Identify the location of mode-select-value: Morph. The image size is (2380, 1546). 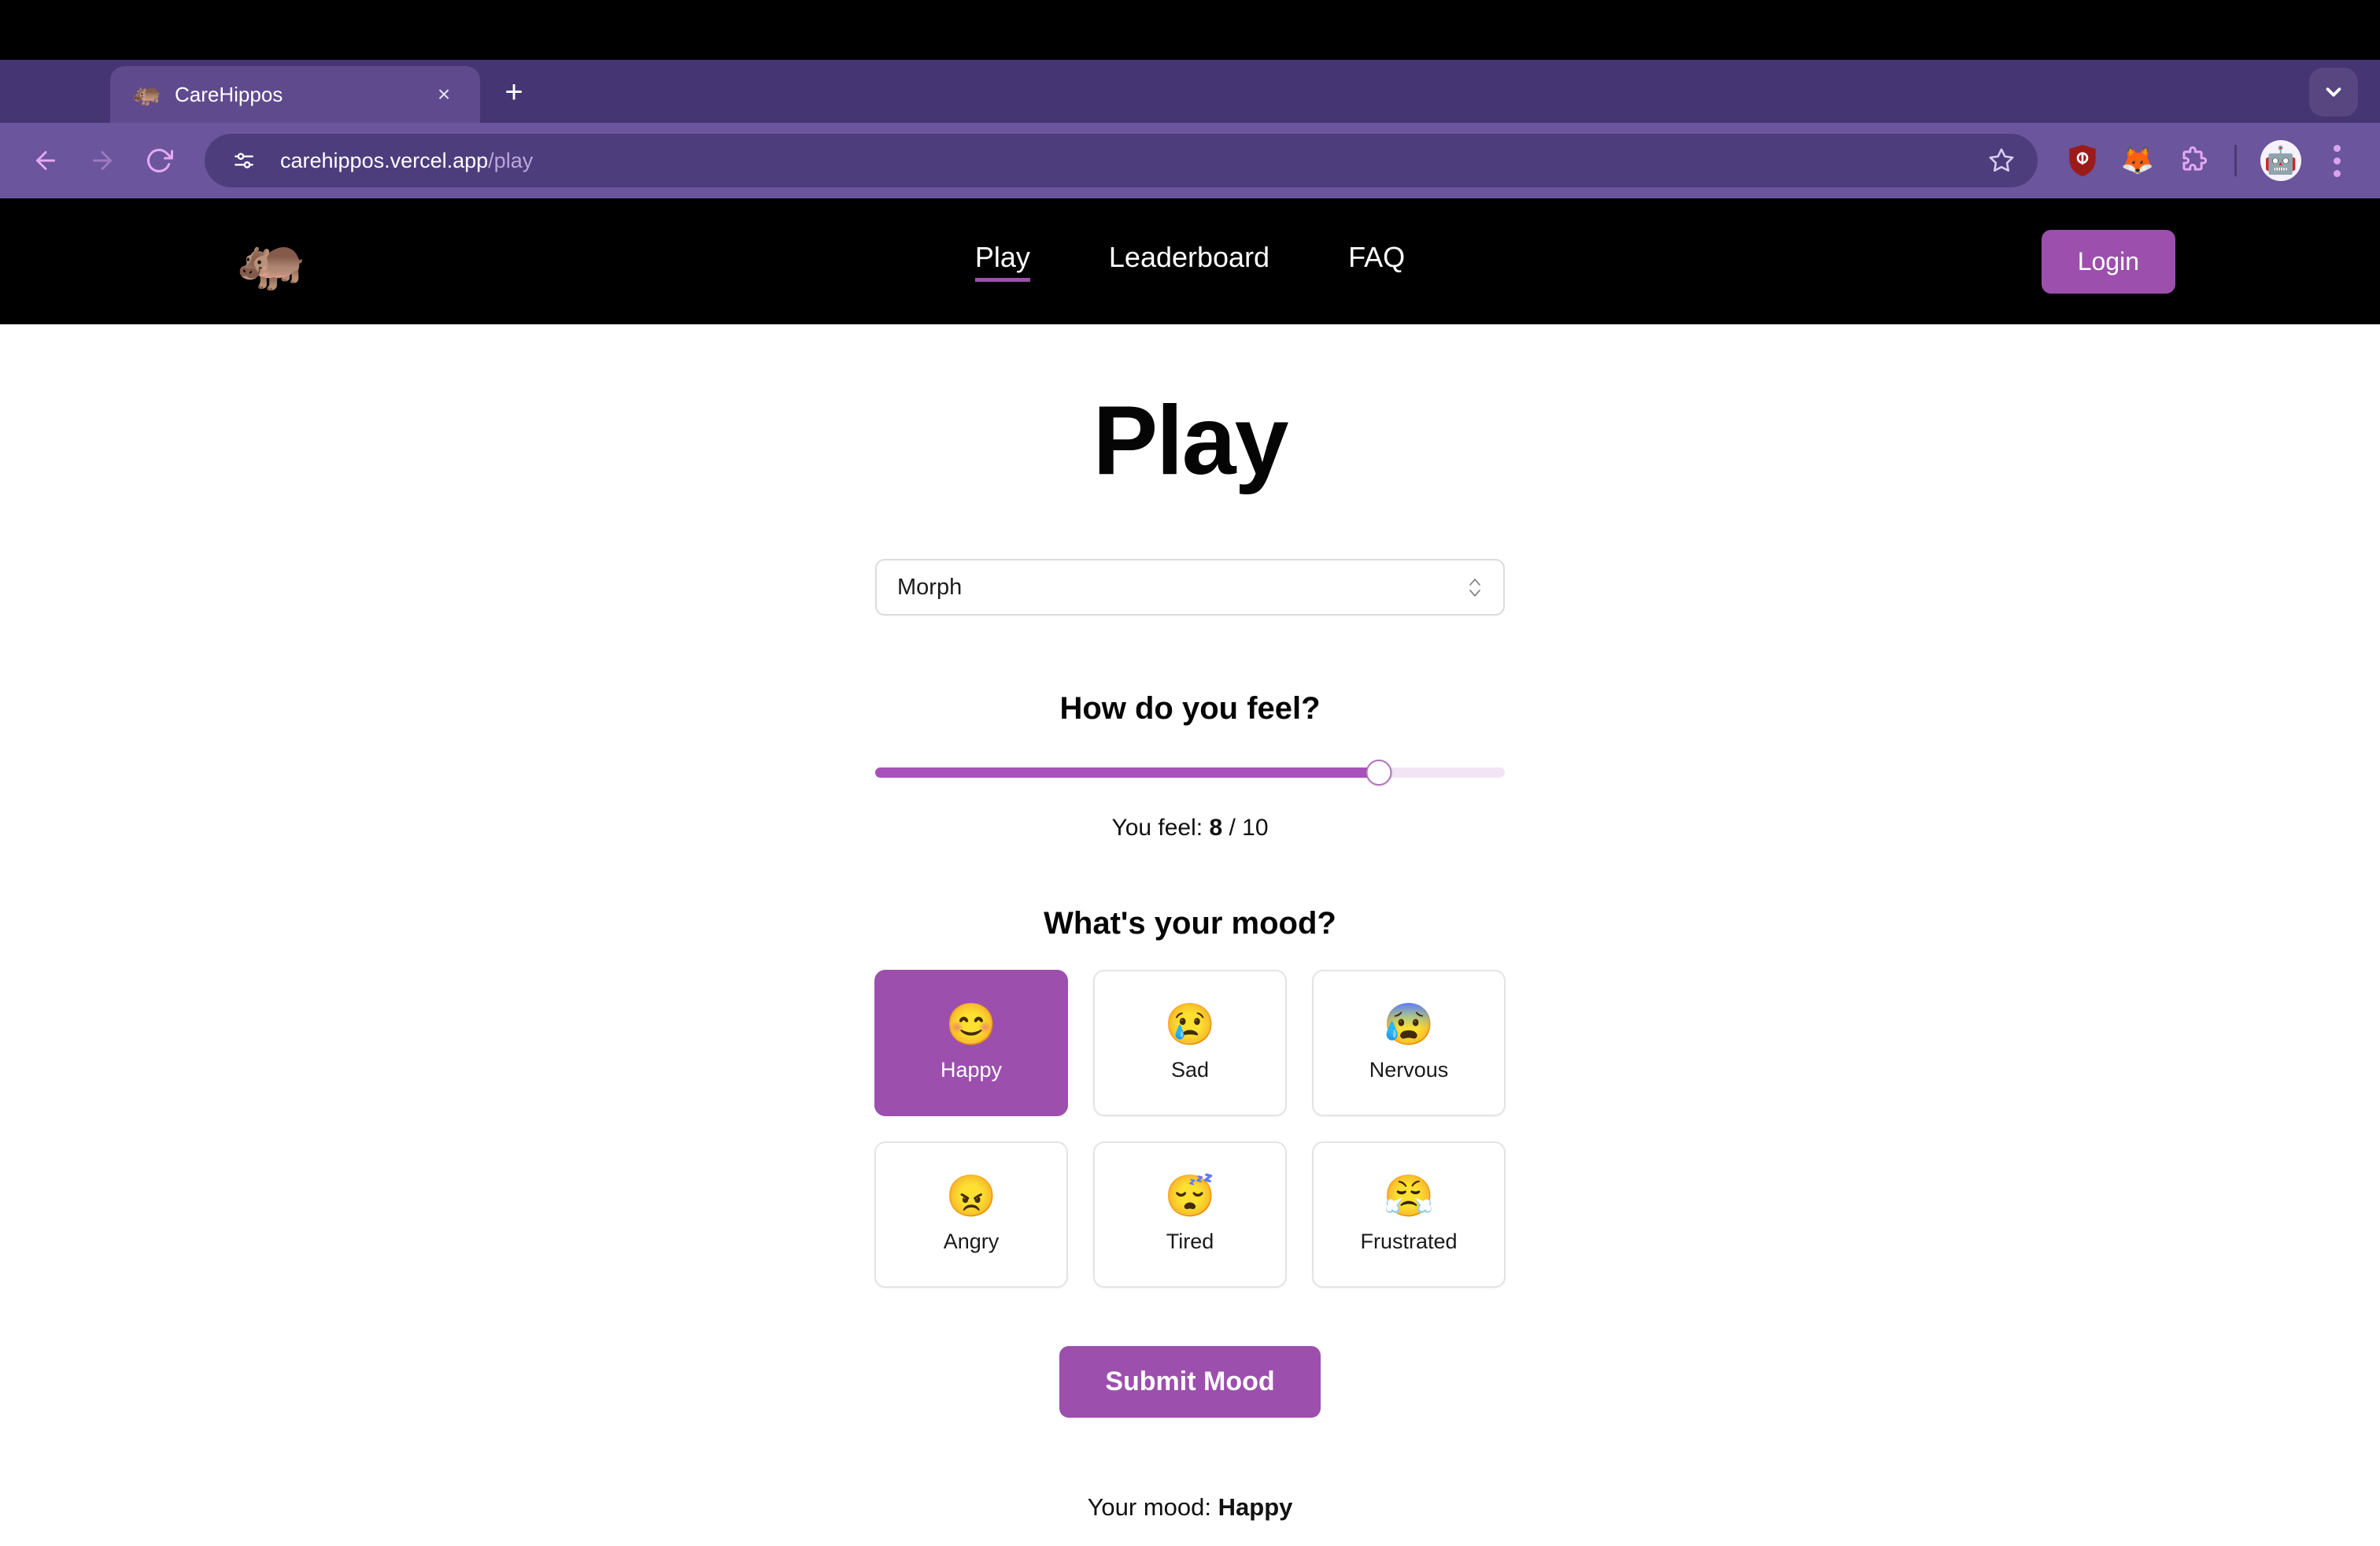
(930, 587).